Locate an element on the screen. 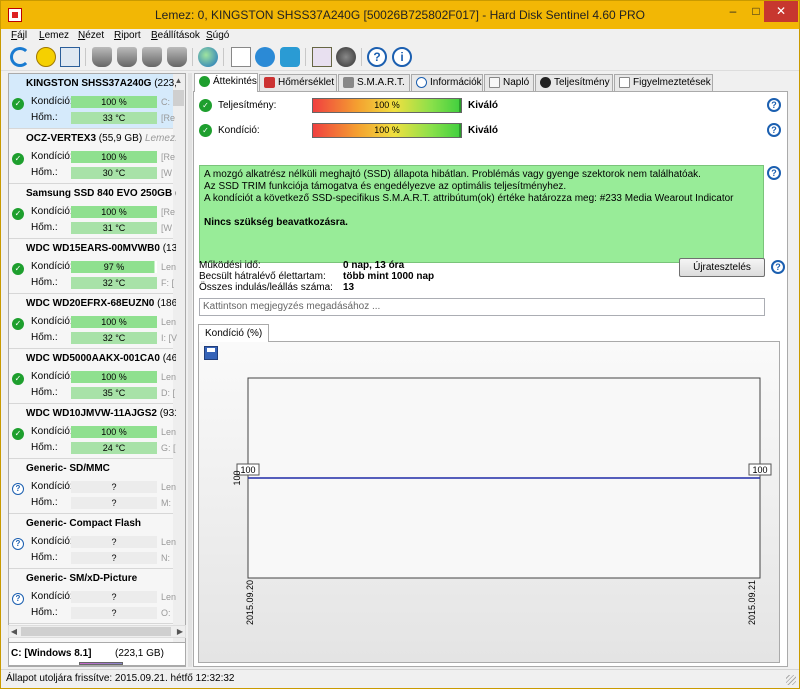  tab-label: S.M.A.R.T. is located at coordinates (381, 82).